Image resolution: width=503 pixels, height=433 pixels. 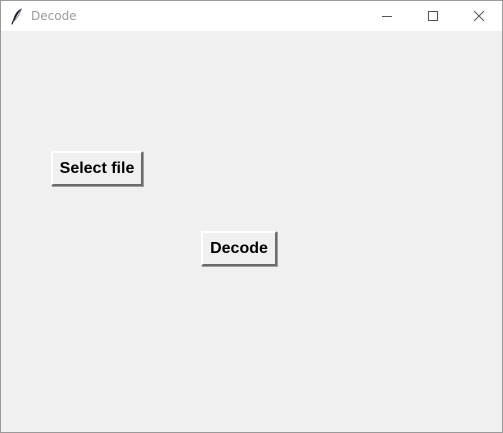 I want to click on feather-icon, so click(x=17, y=16).